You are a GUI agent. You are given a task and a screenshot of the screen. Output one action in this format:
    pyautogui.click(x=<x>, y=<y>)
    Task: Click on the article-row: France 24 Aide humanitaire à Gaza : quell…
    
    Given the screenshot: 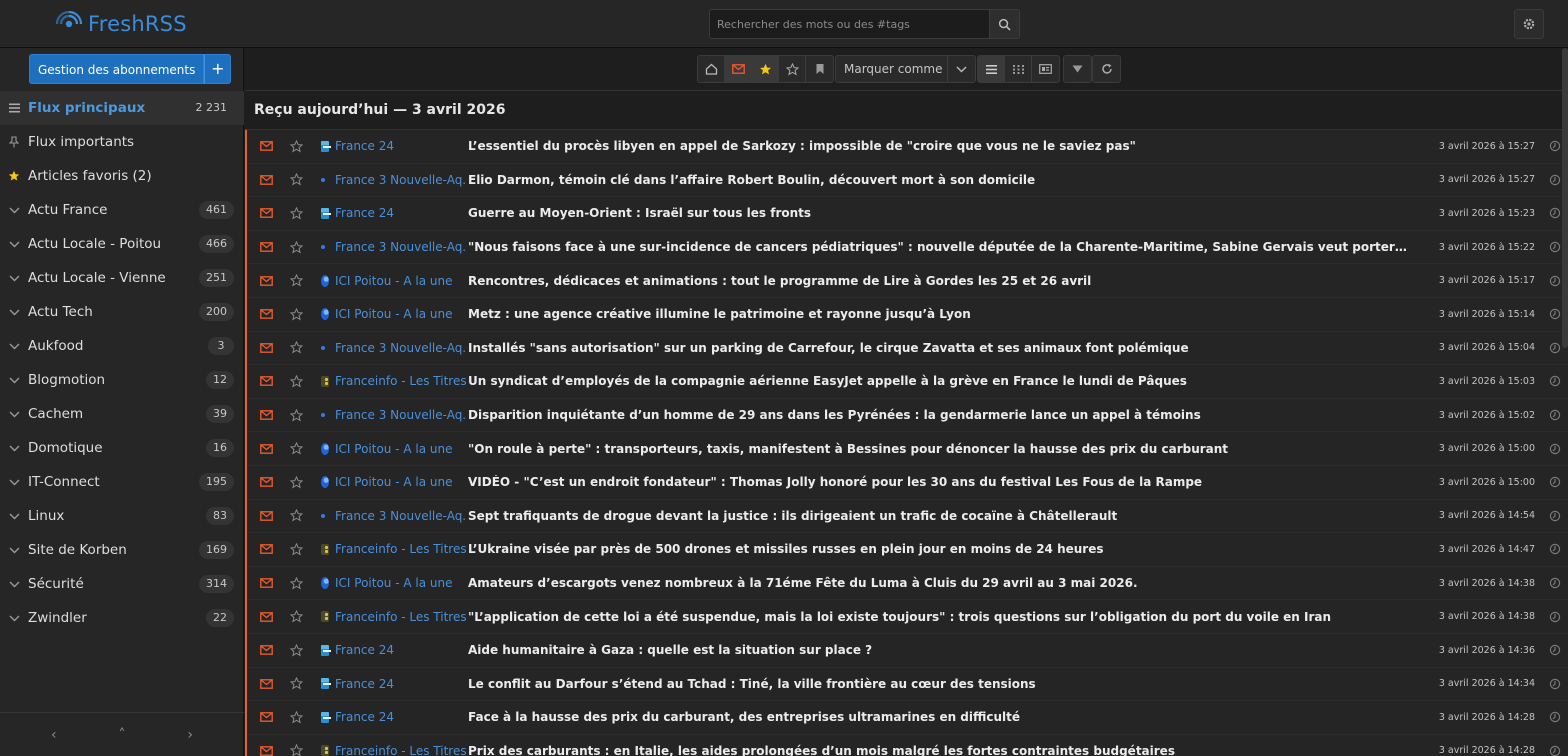 What is the action you would take?
    pyautogui.click(x=907, y=650)
    